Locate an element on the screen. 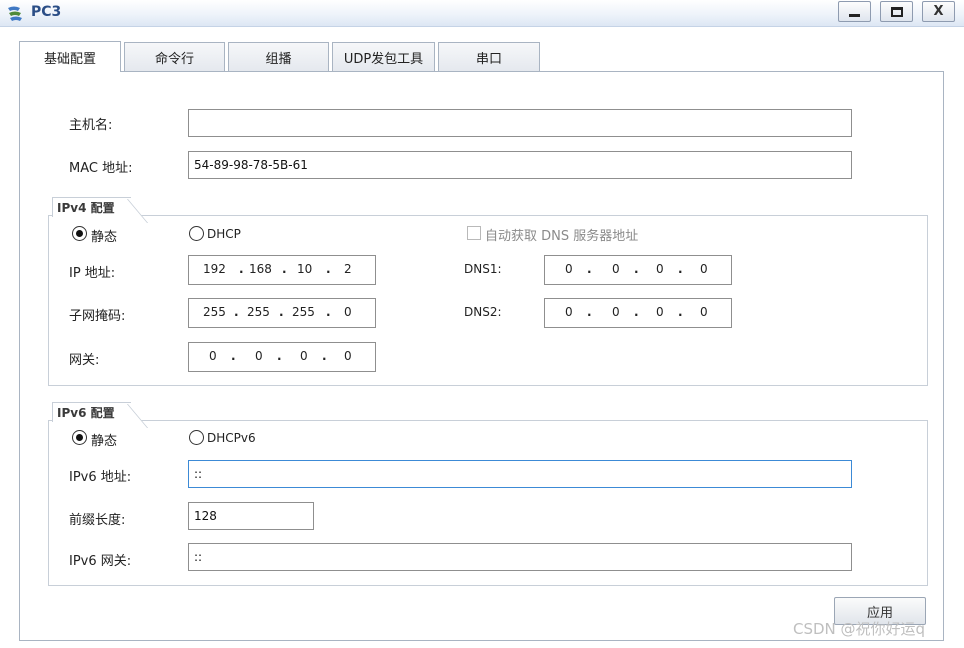  maximize-icon is located at coordinates (896, 11).